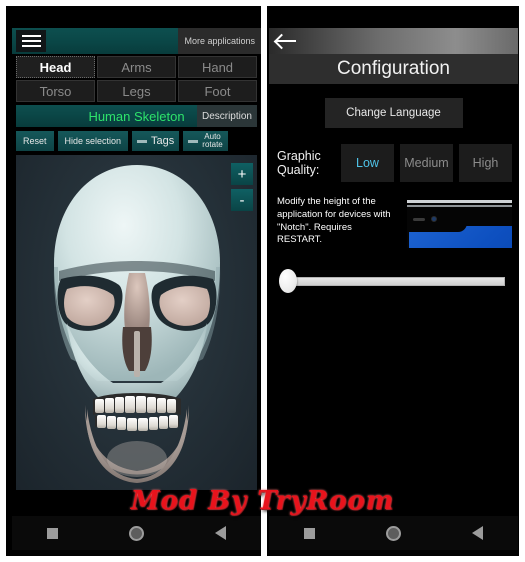 This screenshot has height=562, width=525. Describe the element at coordinates (242, 187) in the screenshot. I see `zoom-controls: + -` at that location.